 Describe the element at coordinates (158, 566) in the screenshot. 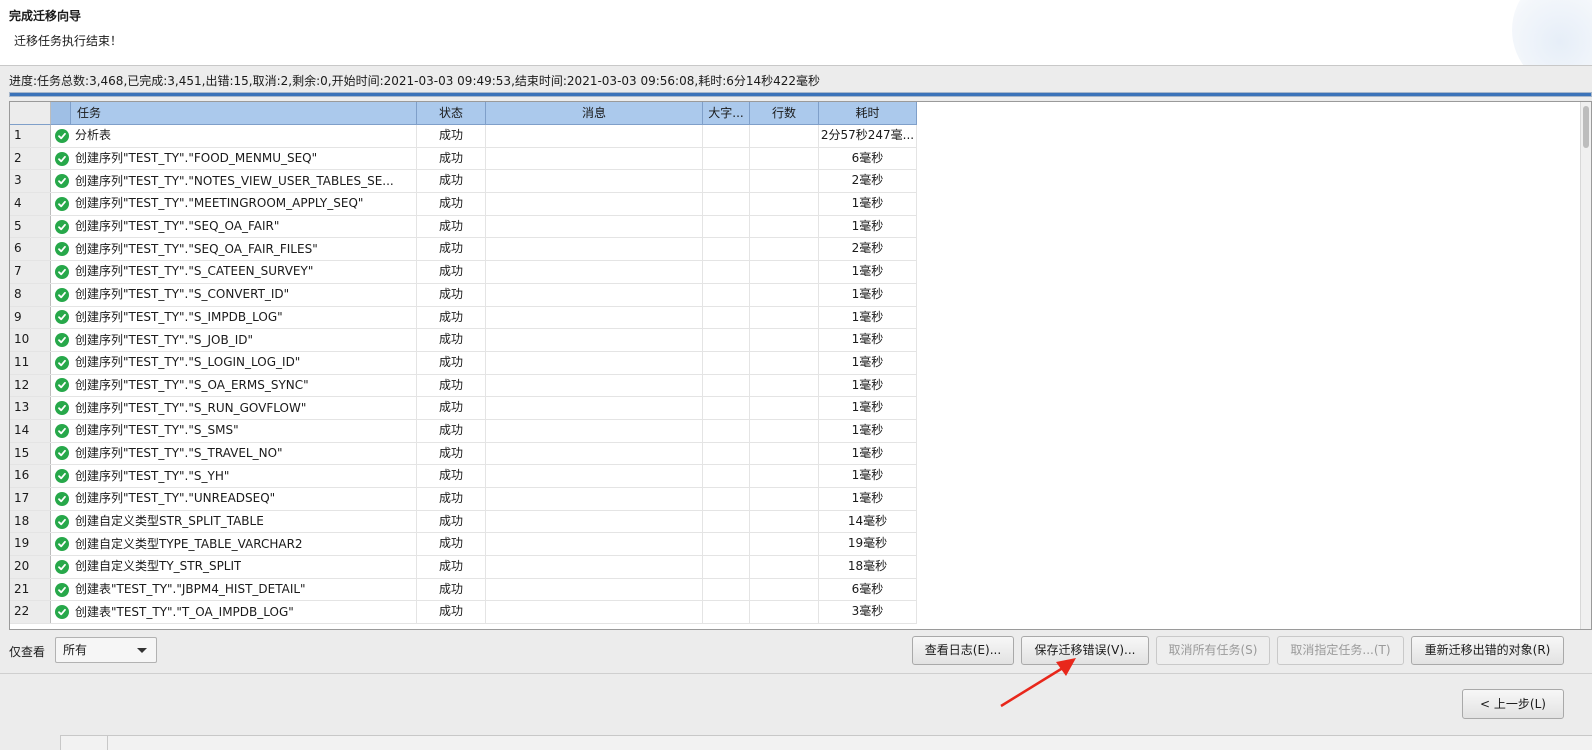

I see `task-name: 创建自定义类型TY_STR_SPLIT` at that location.